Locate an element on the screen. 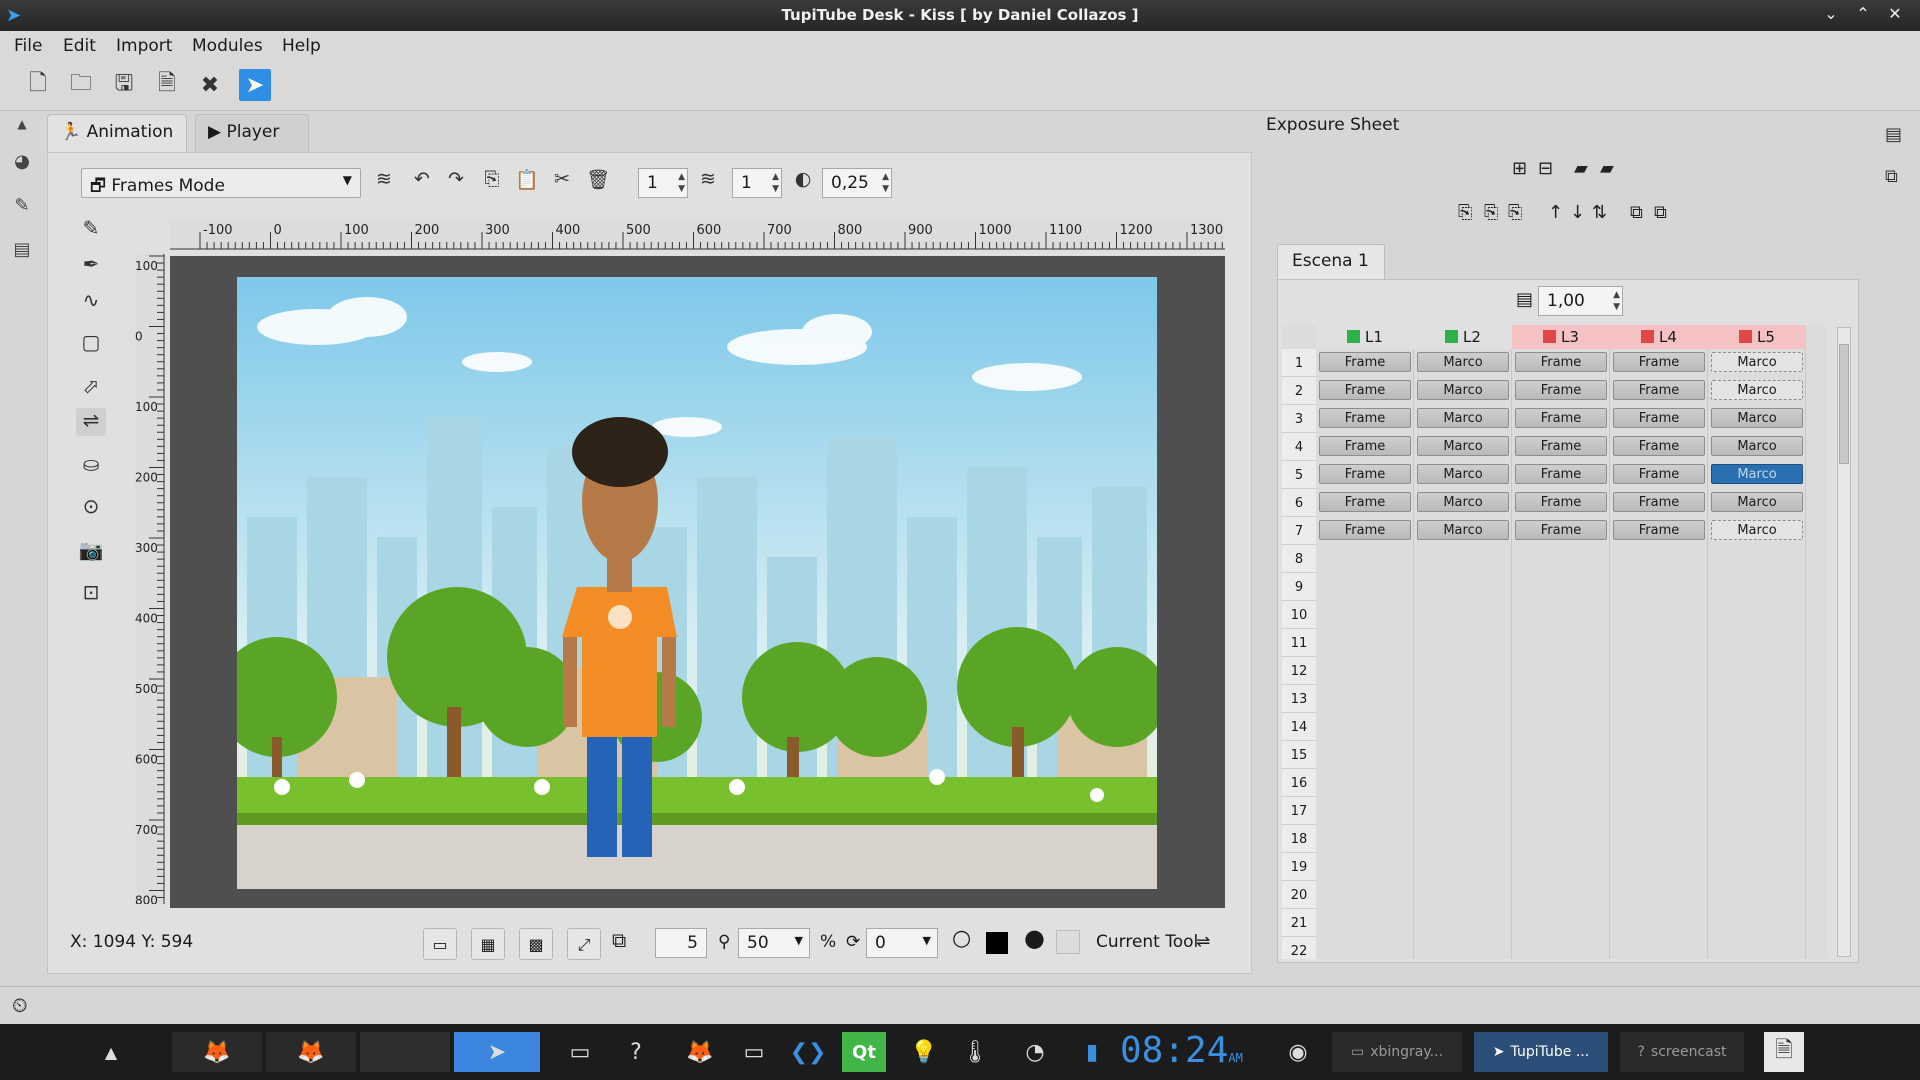 Image resolution: width=1920 pixels, height=1080 pixels. save-as-icon: 🗎 is located at coordinates (167, 85).